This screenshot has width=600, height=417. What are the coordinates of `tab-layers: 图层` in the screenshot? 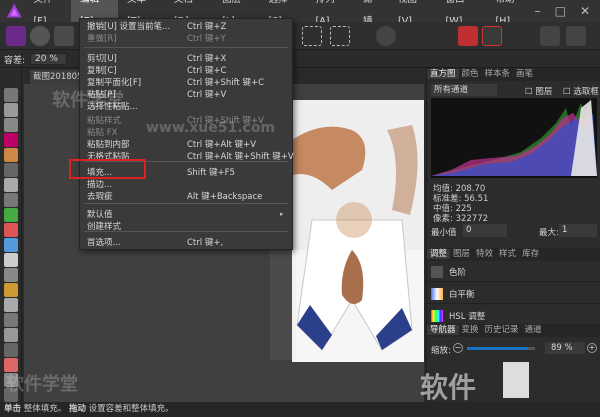 It's located at (461, 254).